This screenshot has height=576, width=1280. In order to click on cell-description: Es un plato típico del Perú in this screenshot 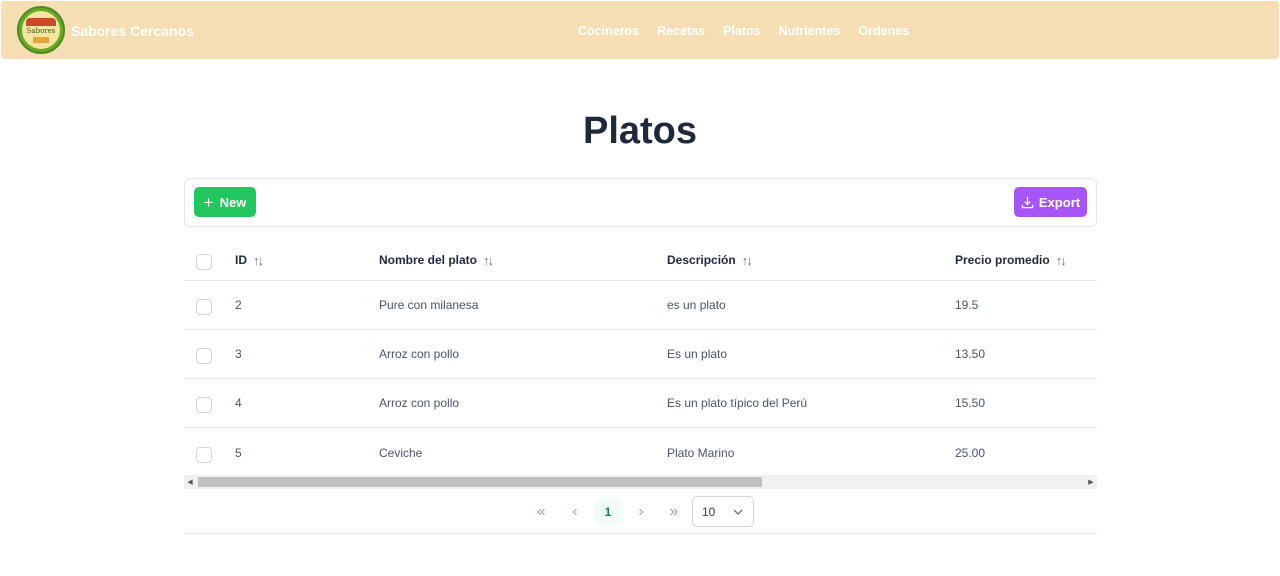, I will do `click(737, 403)`.